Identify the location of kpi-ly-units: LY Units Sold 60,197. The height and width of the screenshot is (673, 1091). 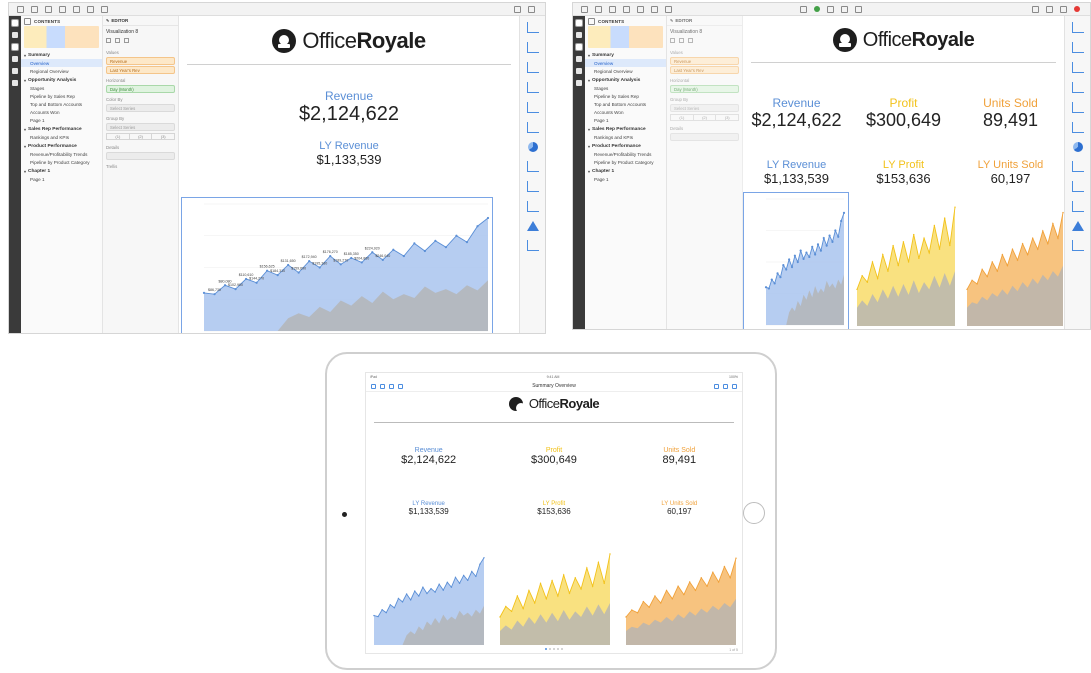
(1010, 172).